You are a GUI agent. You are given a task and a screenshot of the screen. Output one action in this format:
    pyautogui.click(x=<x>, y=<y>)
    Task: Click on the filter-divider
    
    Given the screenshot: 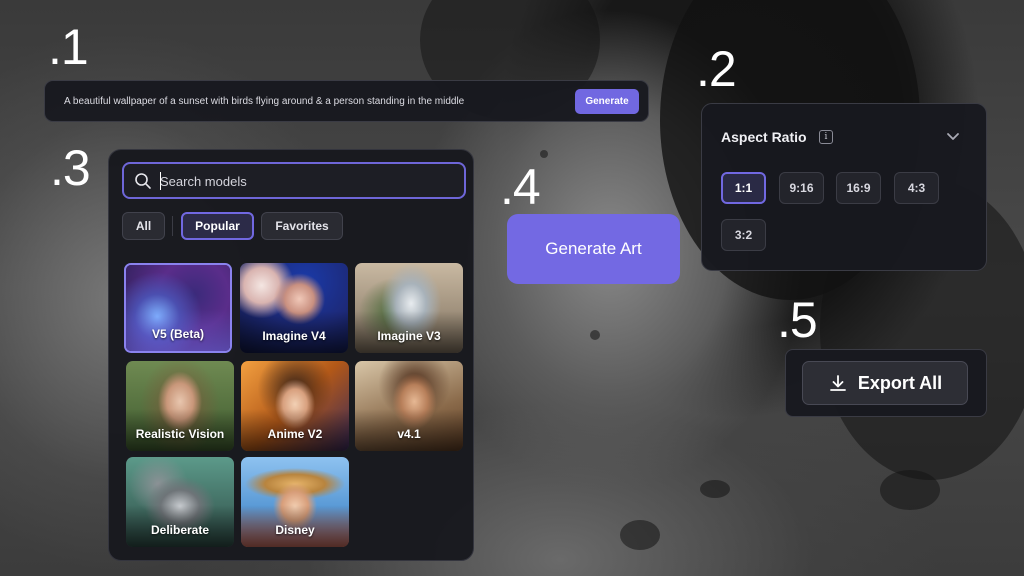 What is the action you would take?
    pyautogui.click(x=172, y=226)
    